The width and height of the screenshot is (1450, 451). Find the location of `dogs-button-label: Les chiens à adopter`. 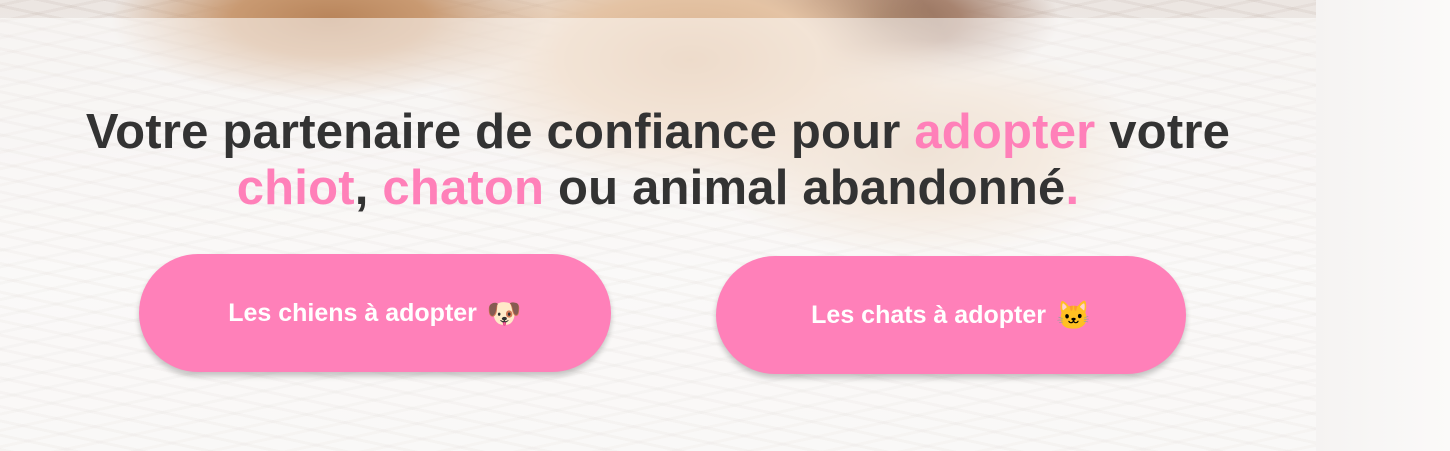

dogs-button-label: Les chiens à adopter is located at coordinates (352, 312).